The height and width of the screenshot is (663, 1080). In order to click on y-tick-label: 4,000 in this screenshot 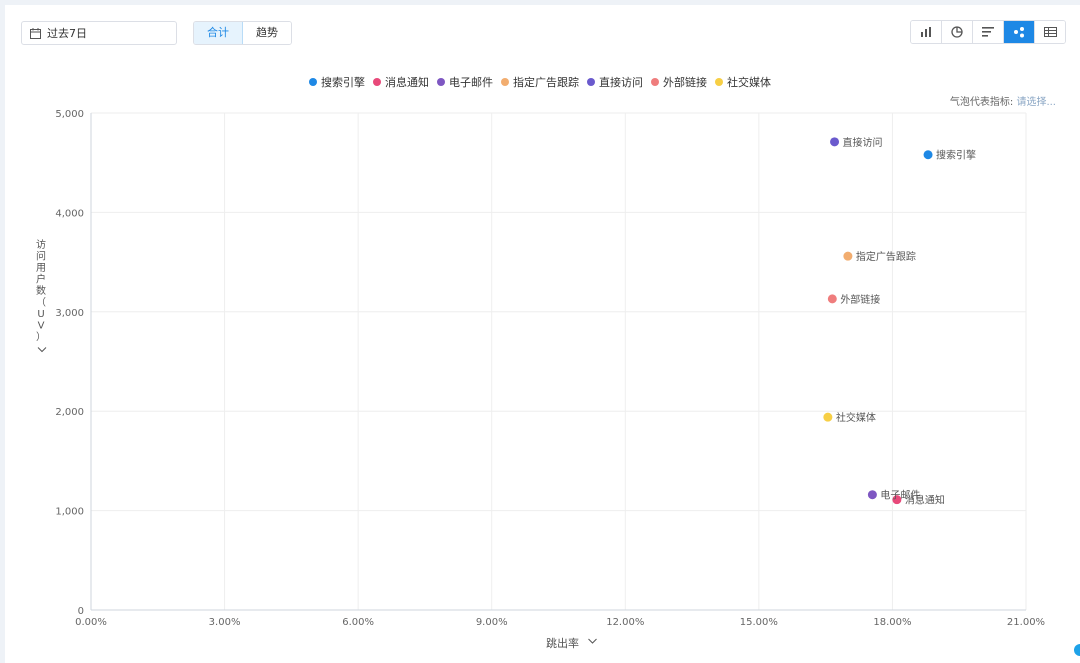, I will do `click(69, 213)`.